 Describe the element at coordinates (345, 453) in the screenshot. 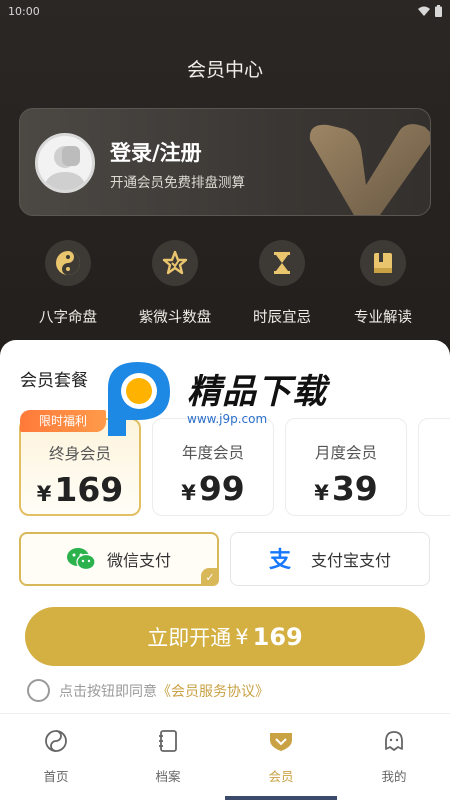

I see `plan-name: 月度会员` at that location.